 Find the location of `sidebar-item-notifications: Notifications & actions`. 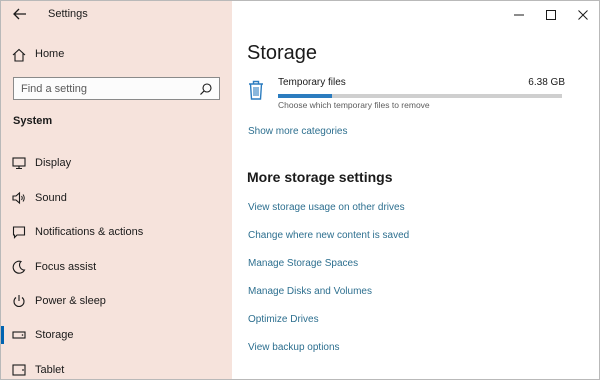

sidebar-item-notifications: Notifications & actions is located at coordinates (116, 232).